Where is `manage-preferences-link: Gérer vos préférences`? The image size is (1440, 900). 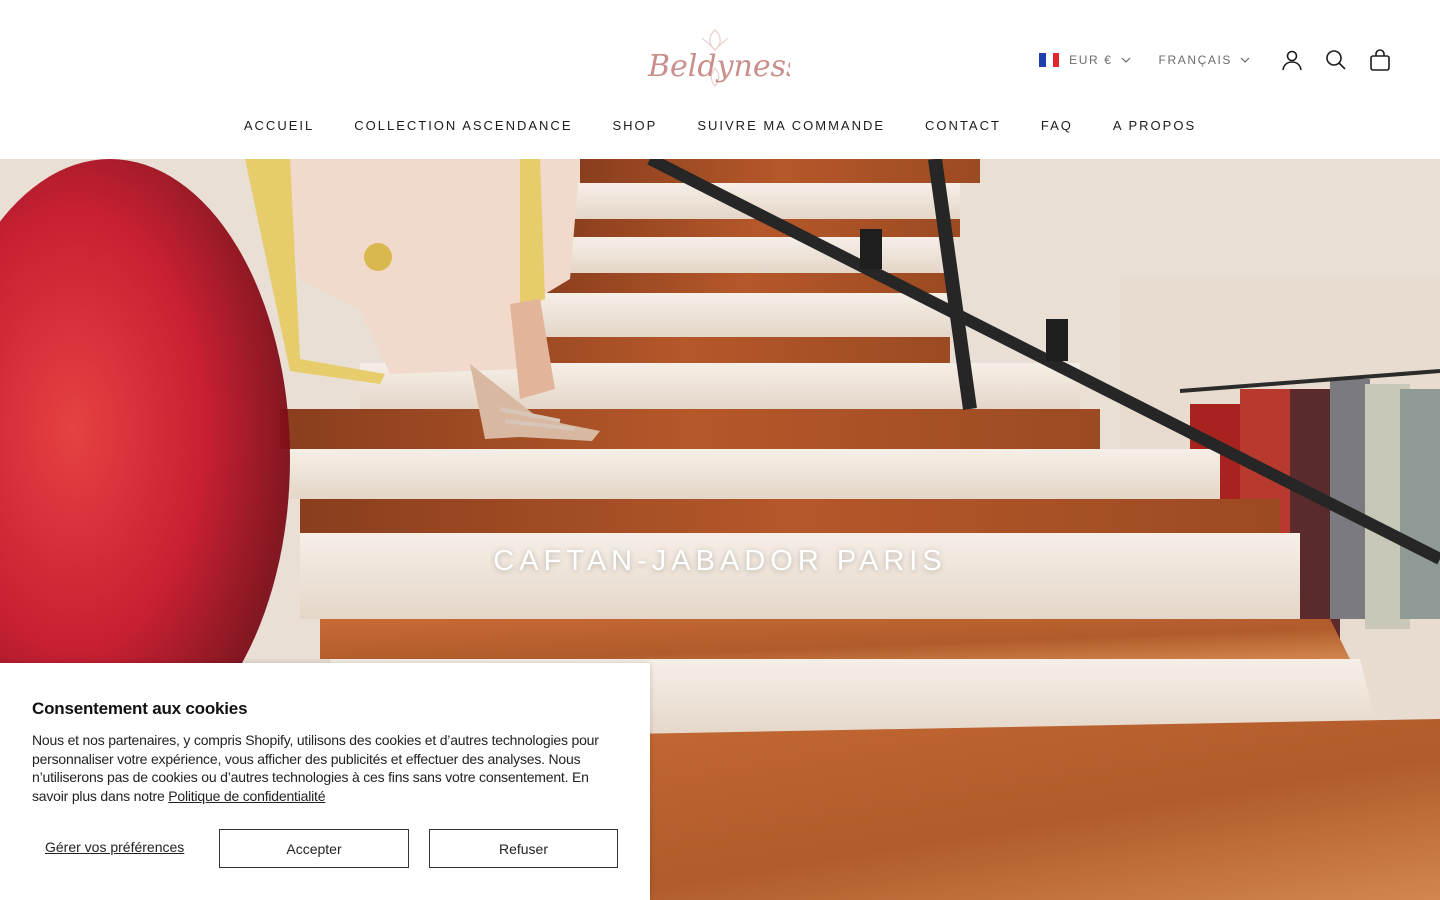
manage-preferences-link: Gérer vos préférences is located at coordinates (114, 847).